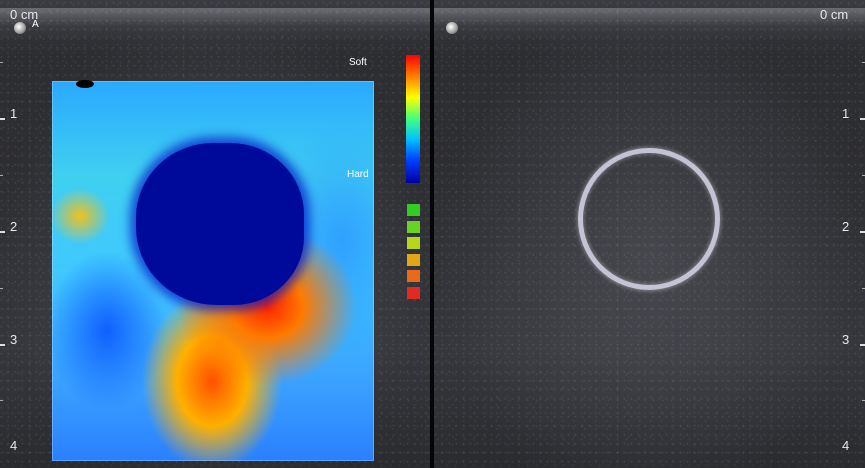  Describe the element at coordinates (358, 174) in the screenshot. I see `scale-hard-label: Hard` at that location.